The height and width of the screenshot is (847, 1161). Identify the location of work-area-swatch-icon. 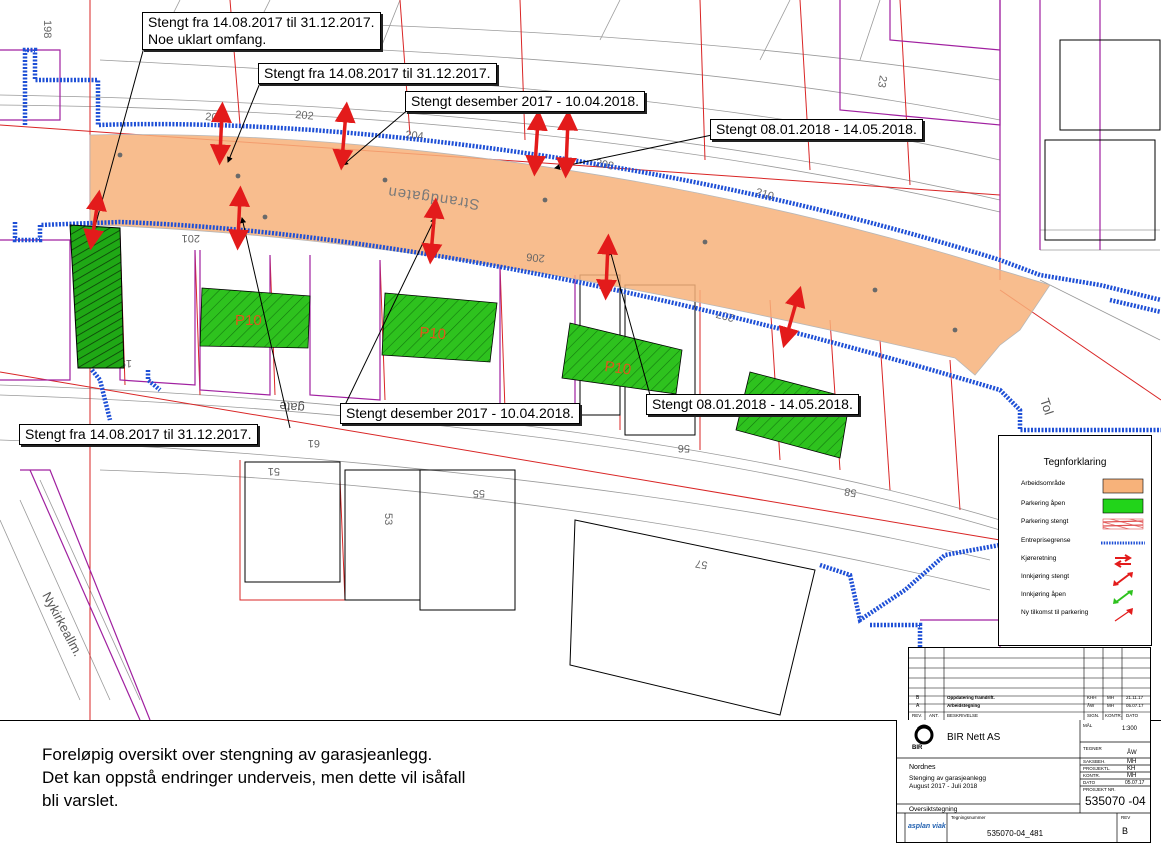
(1123, 486).